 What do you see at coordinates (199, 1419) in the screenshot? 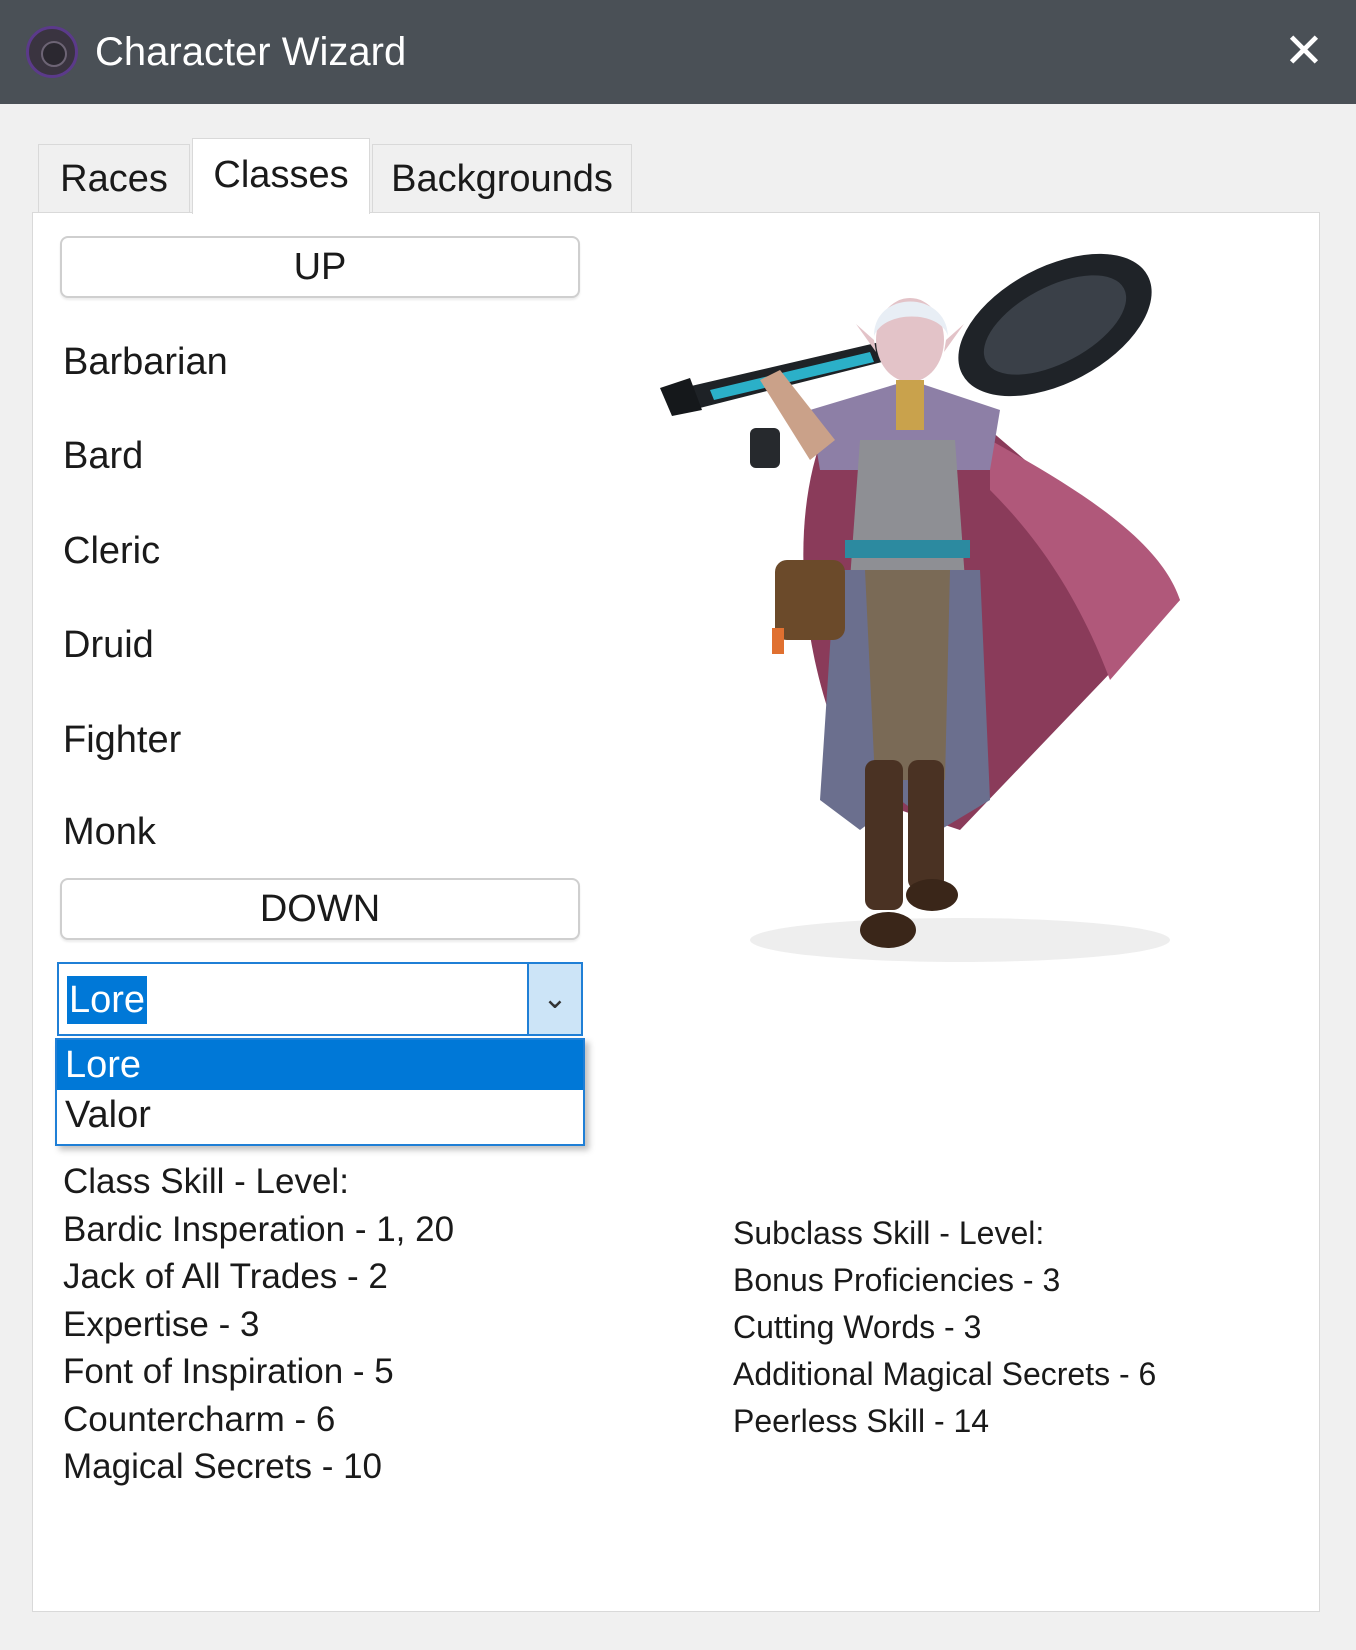
I see `class-skill-item: Countercharm - 6` at bounding box center [199, 1419].